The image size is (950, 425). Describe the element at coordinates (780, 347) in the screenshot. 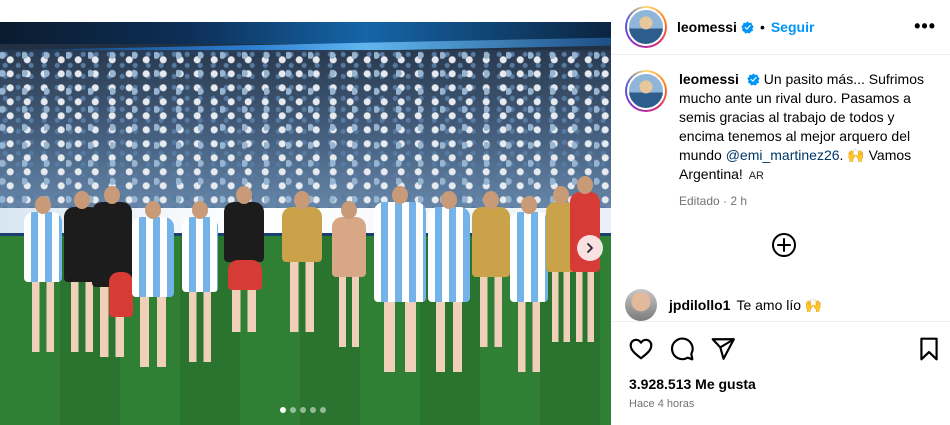

I see `action-bar` at that location.